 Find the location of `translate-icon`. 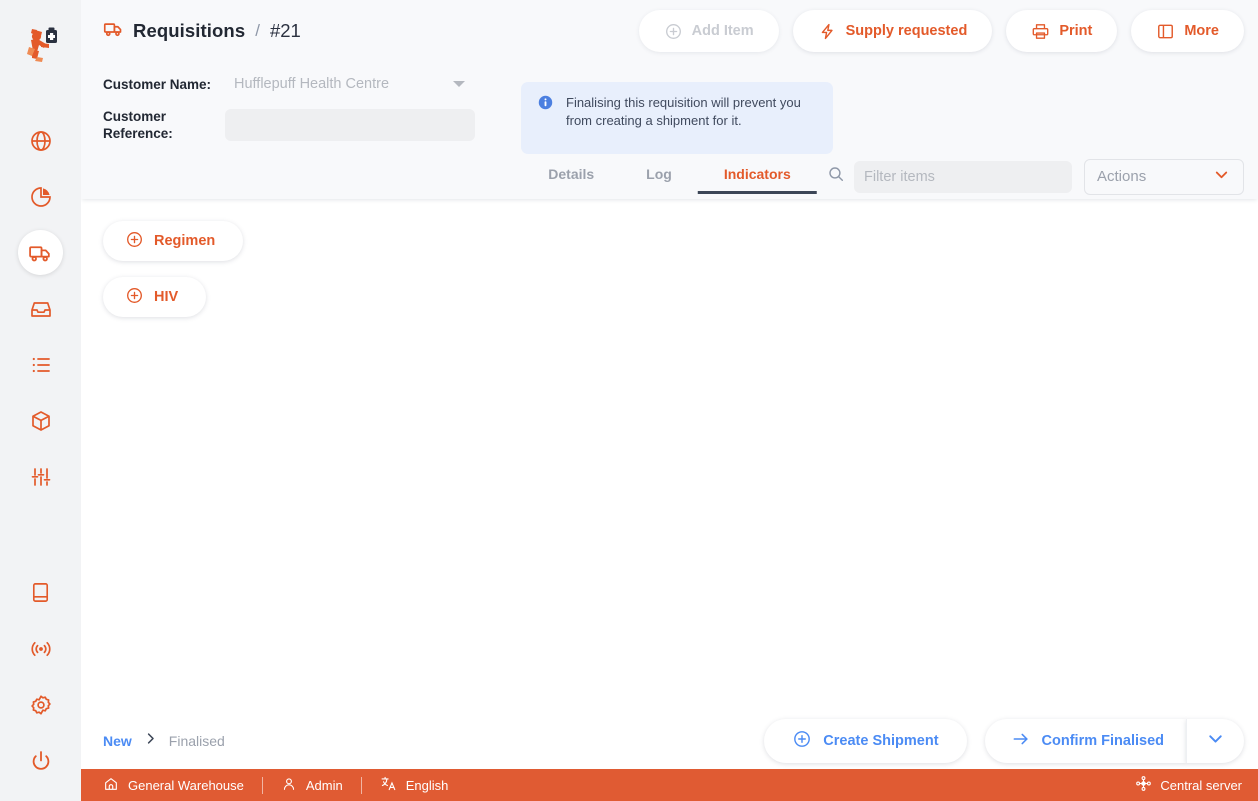

translate-icon is located at coordinates (388, 785).